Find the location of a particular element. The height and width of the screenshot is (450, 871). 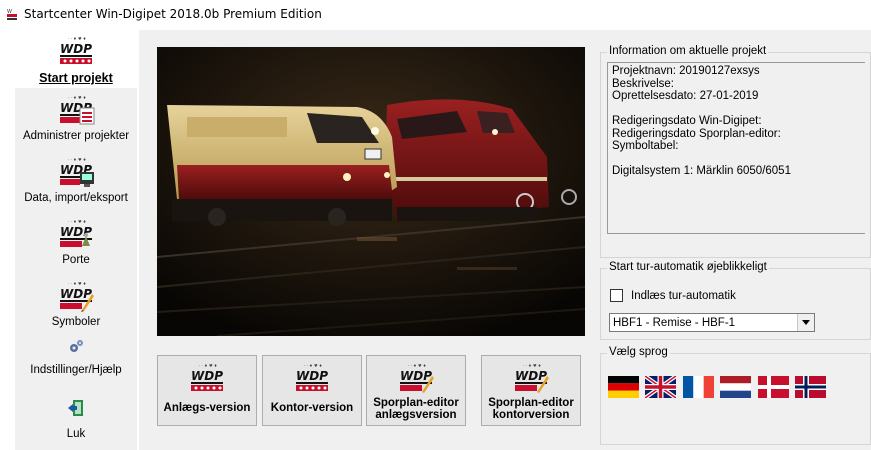

sporplan-anlaeg-label: Sporplan-editor anlægsversion is located at coordinates (416, 409).